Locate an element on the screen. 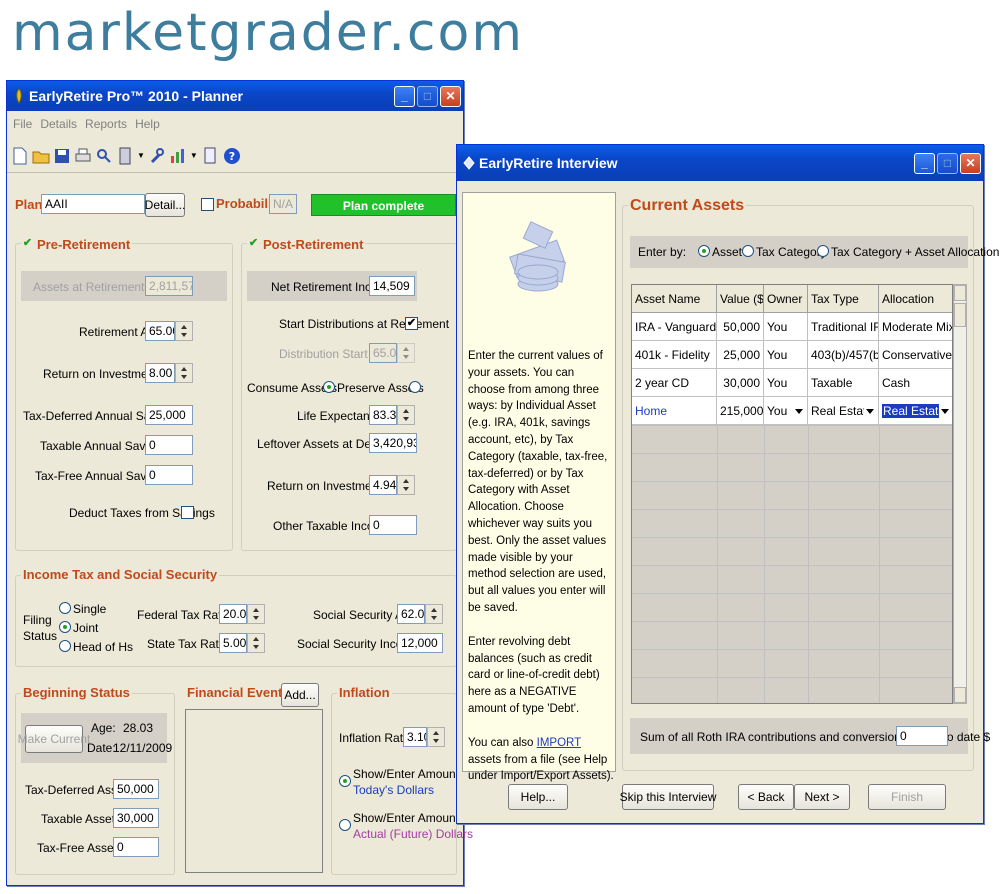 The height and width of the screenshot is (894, 1000). scroll-up-icon is located at coordinates (960, 293).